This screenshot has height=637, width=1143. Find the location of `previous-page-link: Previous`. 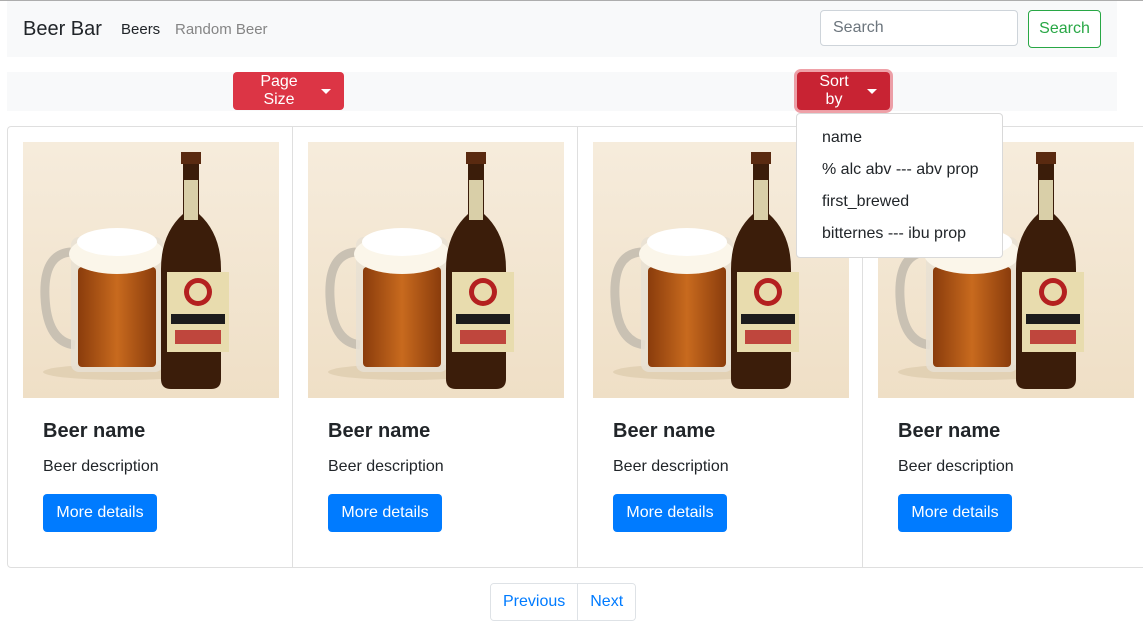

previous-page-link: Previous is located at coordinates (534, 602).